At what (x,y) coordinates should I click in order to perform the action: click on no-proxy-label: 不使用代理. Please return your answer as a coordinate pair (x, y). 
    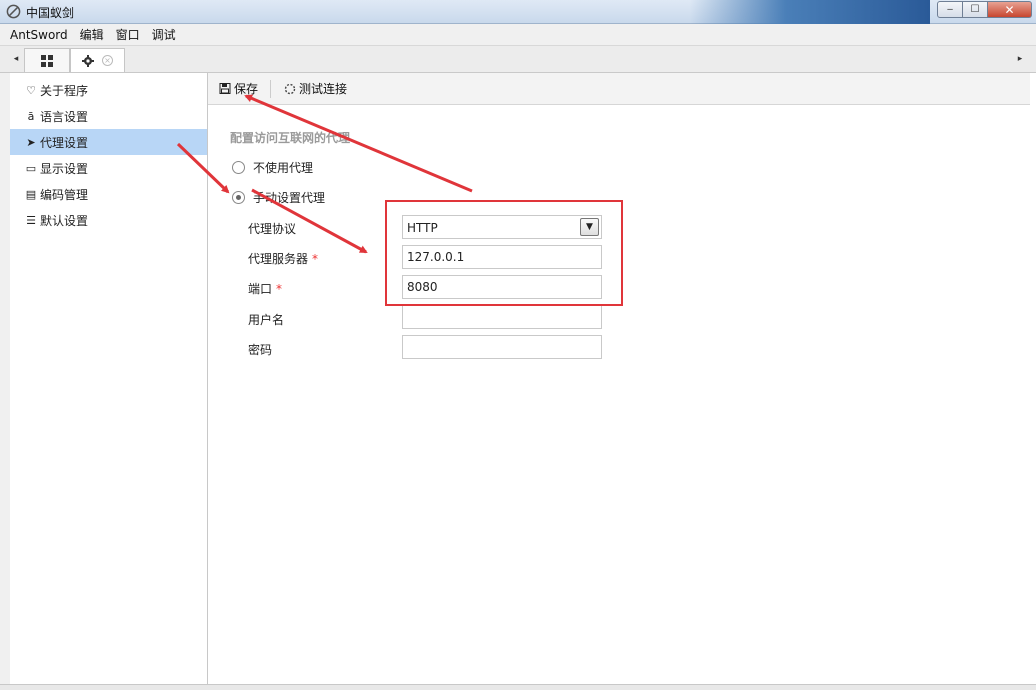
    Looking at the image, I should click on (283, 168).